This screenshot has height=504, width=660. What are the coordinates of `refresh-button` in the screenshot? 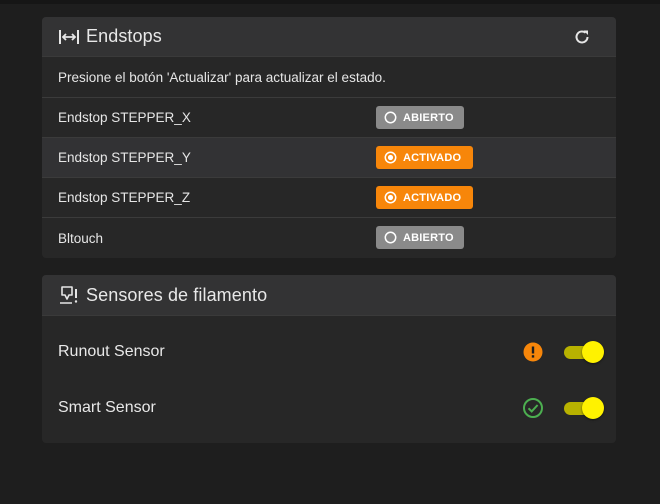 It's located at (582, 37).